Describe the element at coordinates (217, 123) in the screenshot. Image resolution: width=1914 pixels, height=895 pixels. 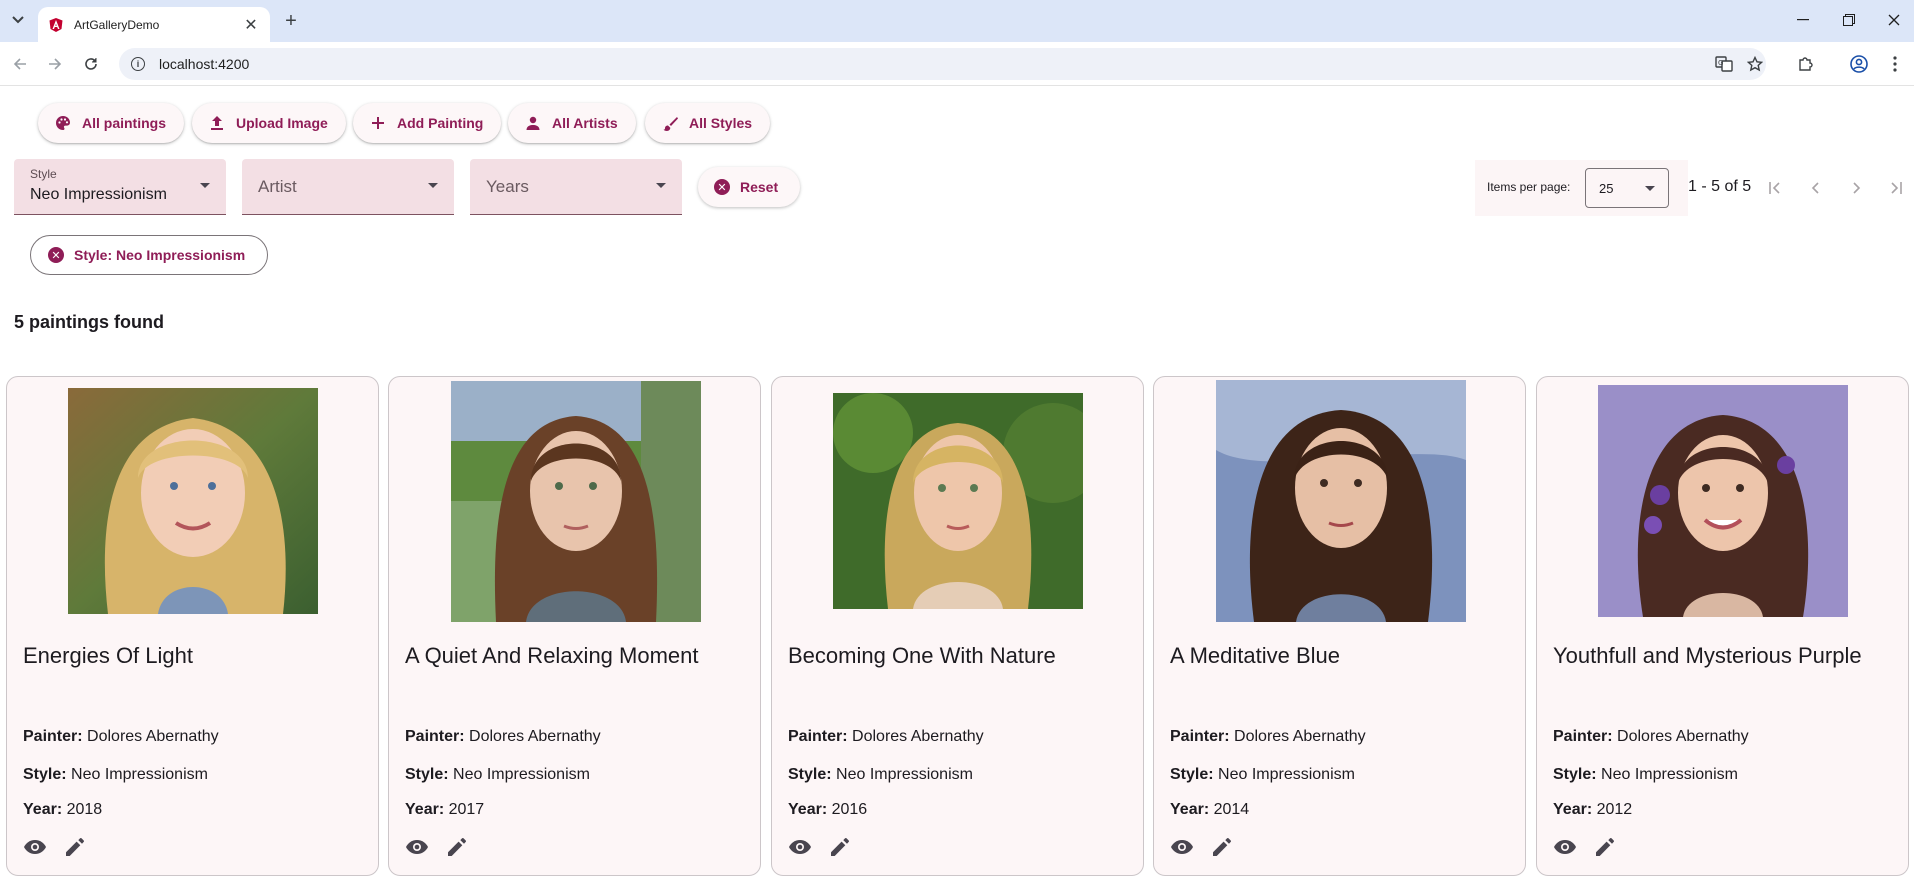
I see `upload-icon` at that location.